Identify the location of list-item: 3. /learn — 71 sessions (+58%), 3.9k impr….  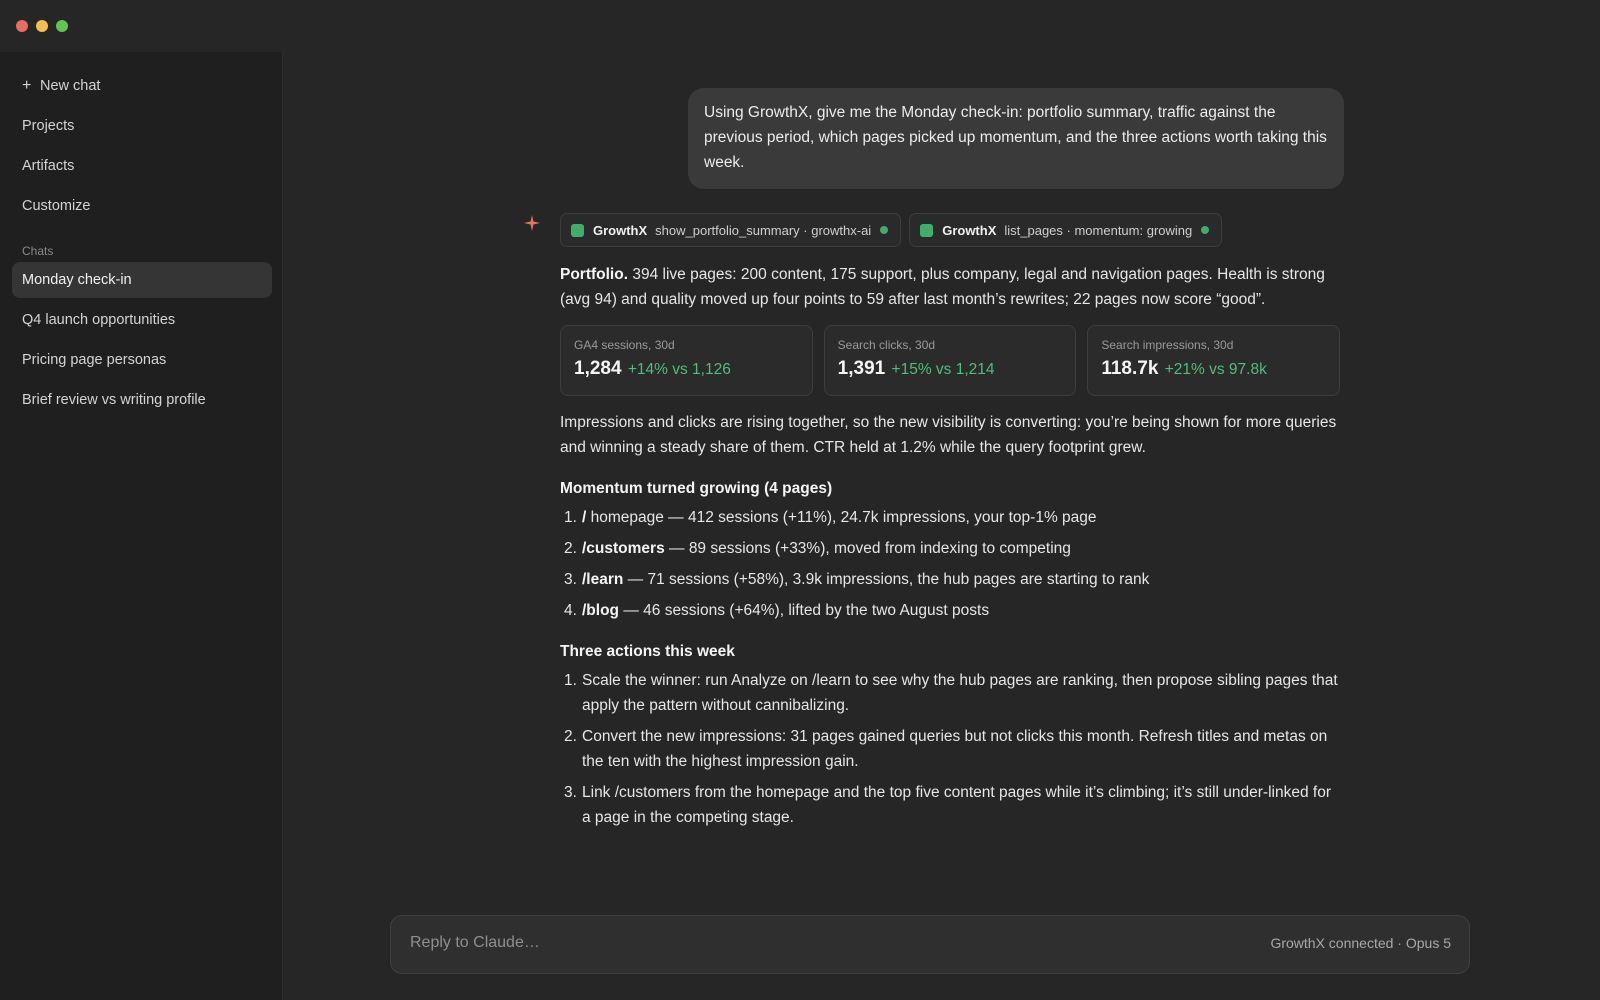
(950, 579).